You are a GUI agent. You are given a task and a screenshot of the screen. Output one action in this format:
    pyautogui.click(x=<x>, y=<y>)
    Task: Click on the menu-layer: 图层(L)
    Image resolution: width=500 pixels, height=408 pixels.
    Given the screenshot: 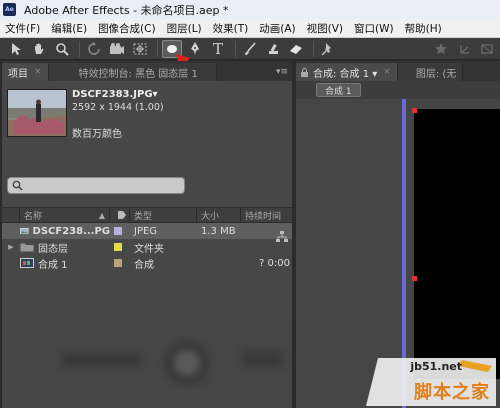 What is the action you would take?
    pyautogui.click(x=185, y=28)
    